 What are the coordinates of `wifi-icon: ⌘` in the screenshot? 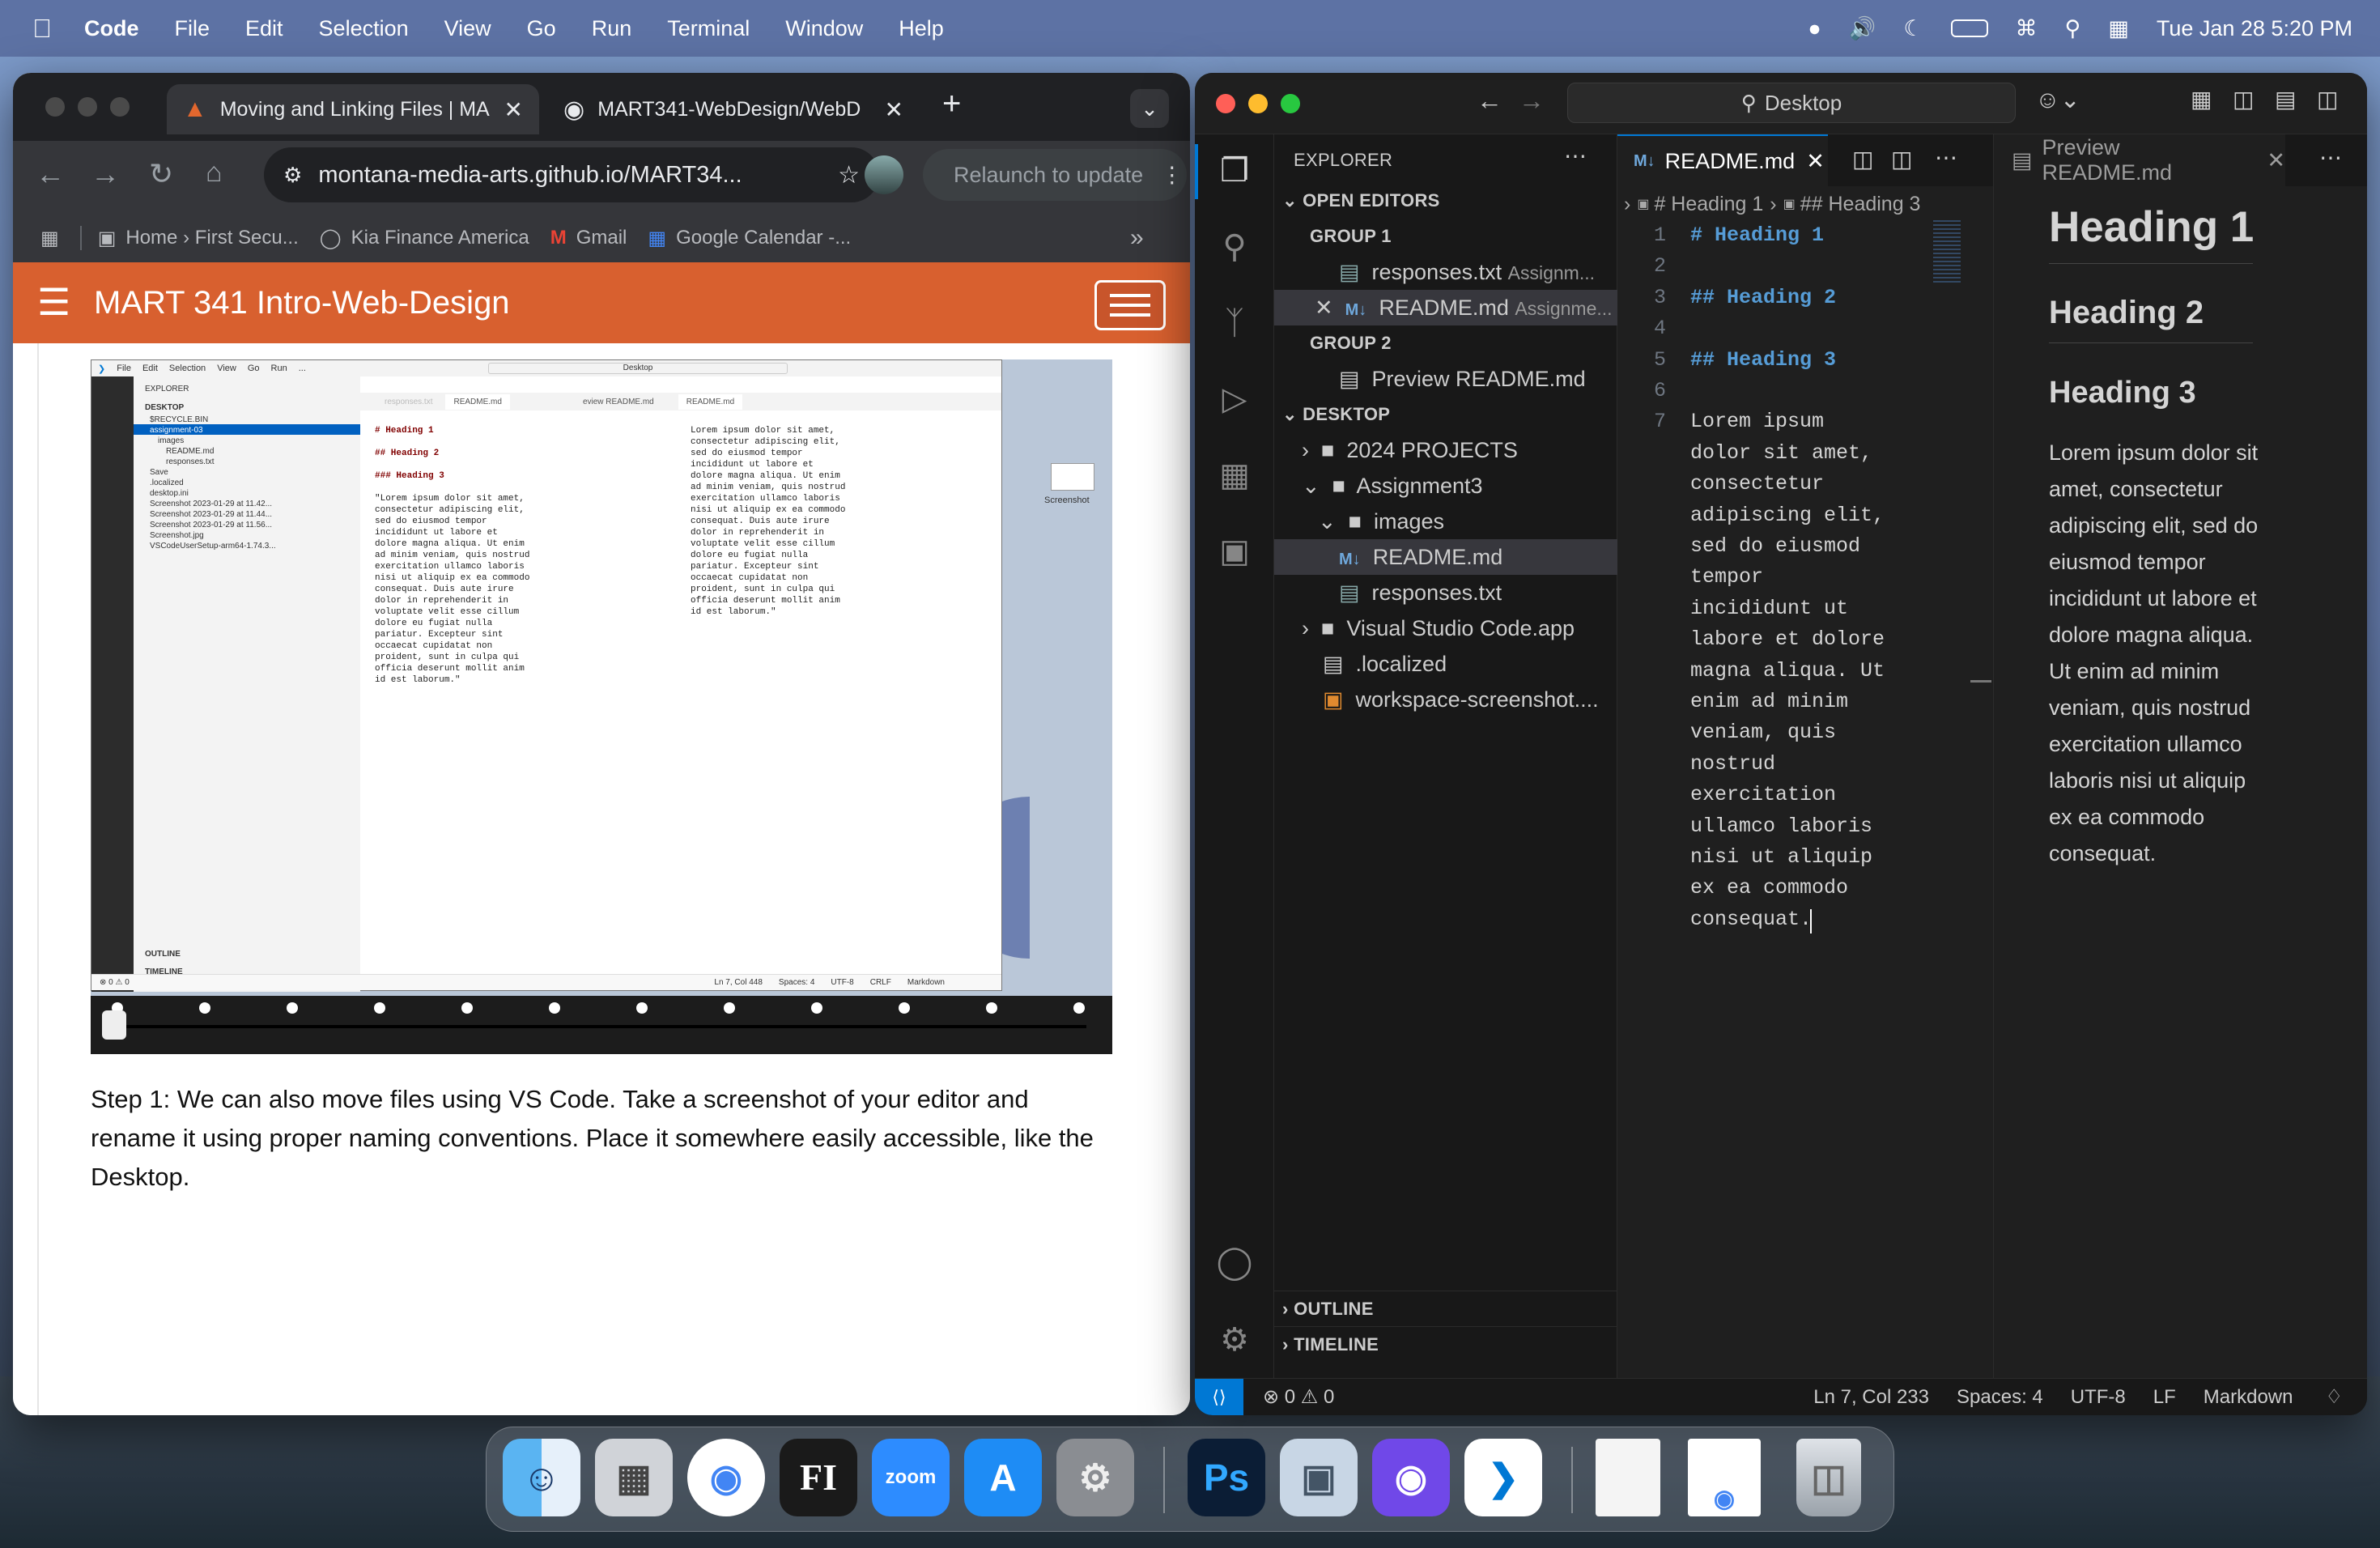 It's located at (2027, 29).